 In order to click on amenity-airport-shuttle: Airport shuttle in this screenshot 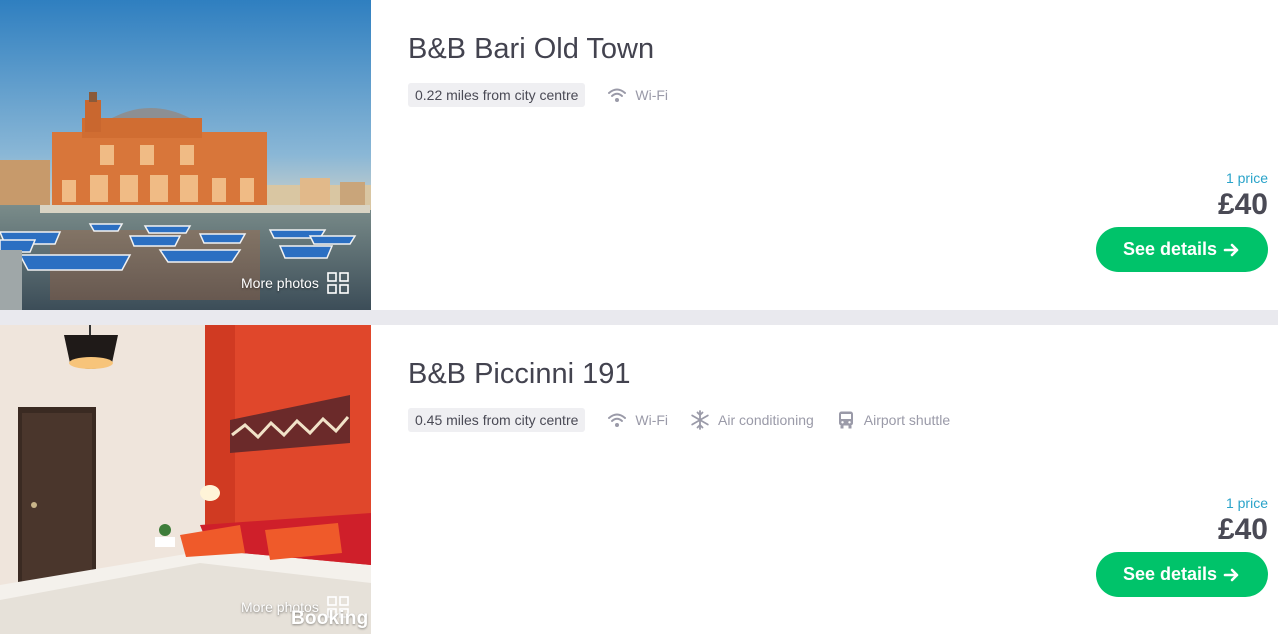, I will do `click(893, 420)`.